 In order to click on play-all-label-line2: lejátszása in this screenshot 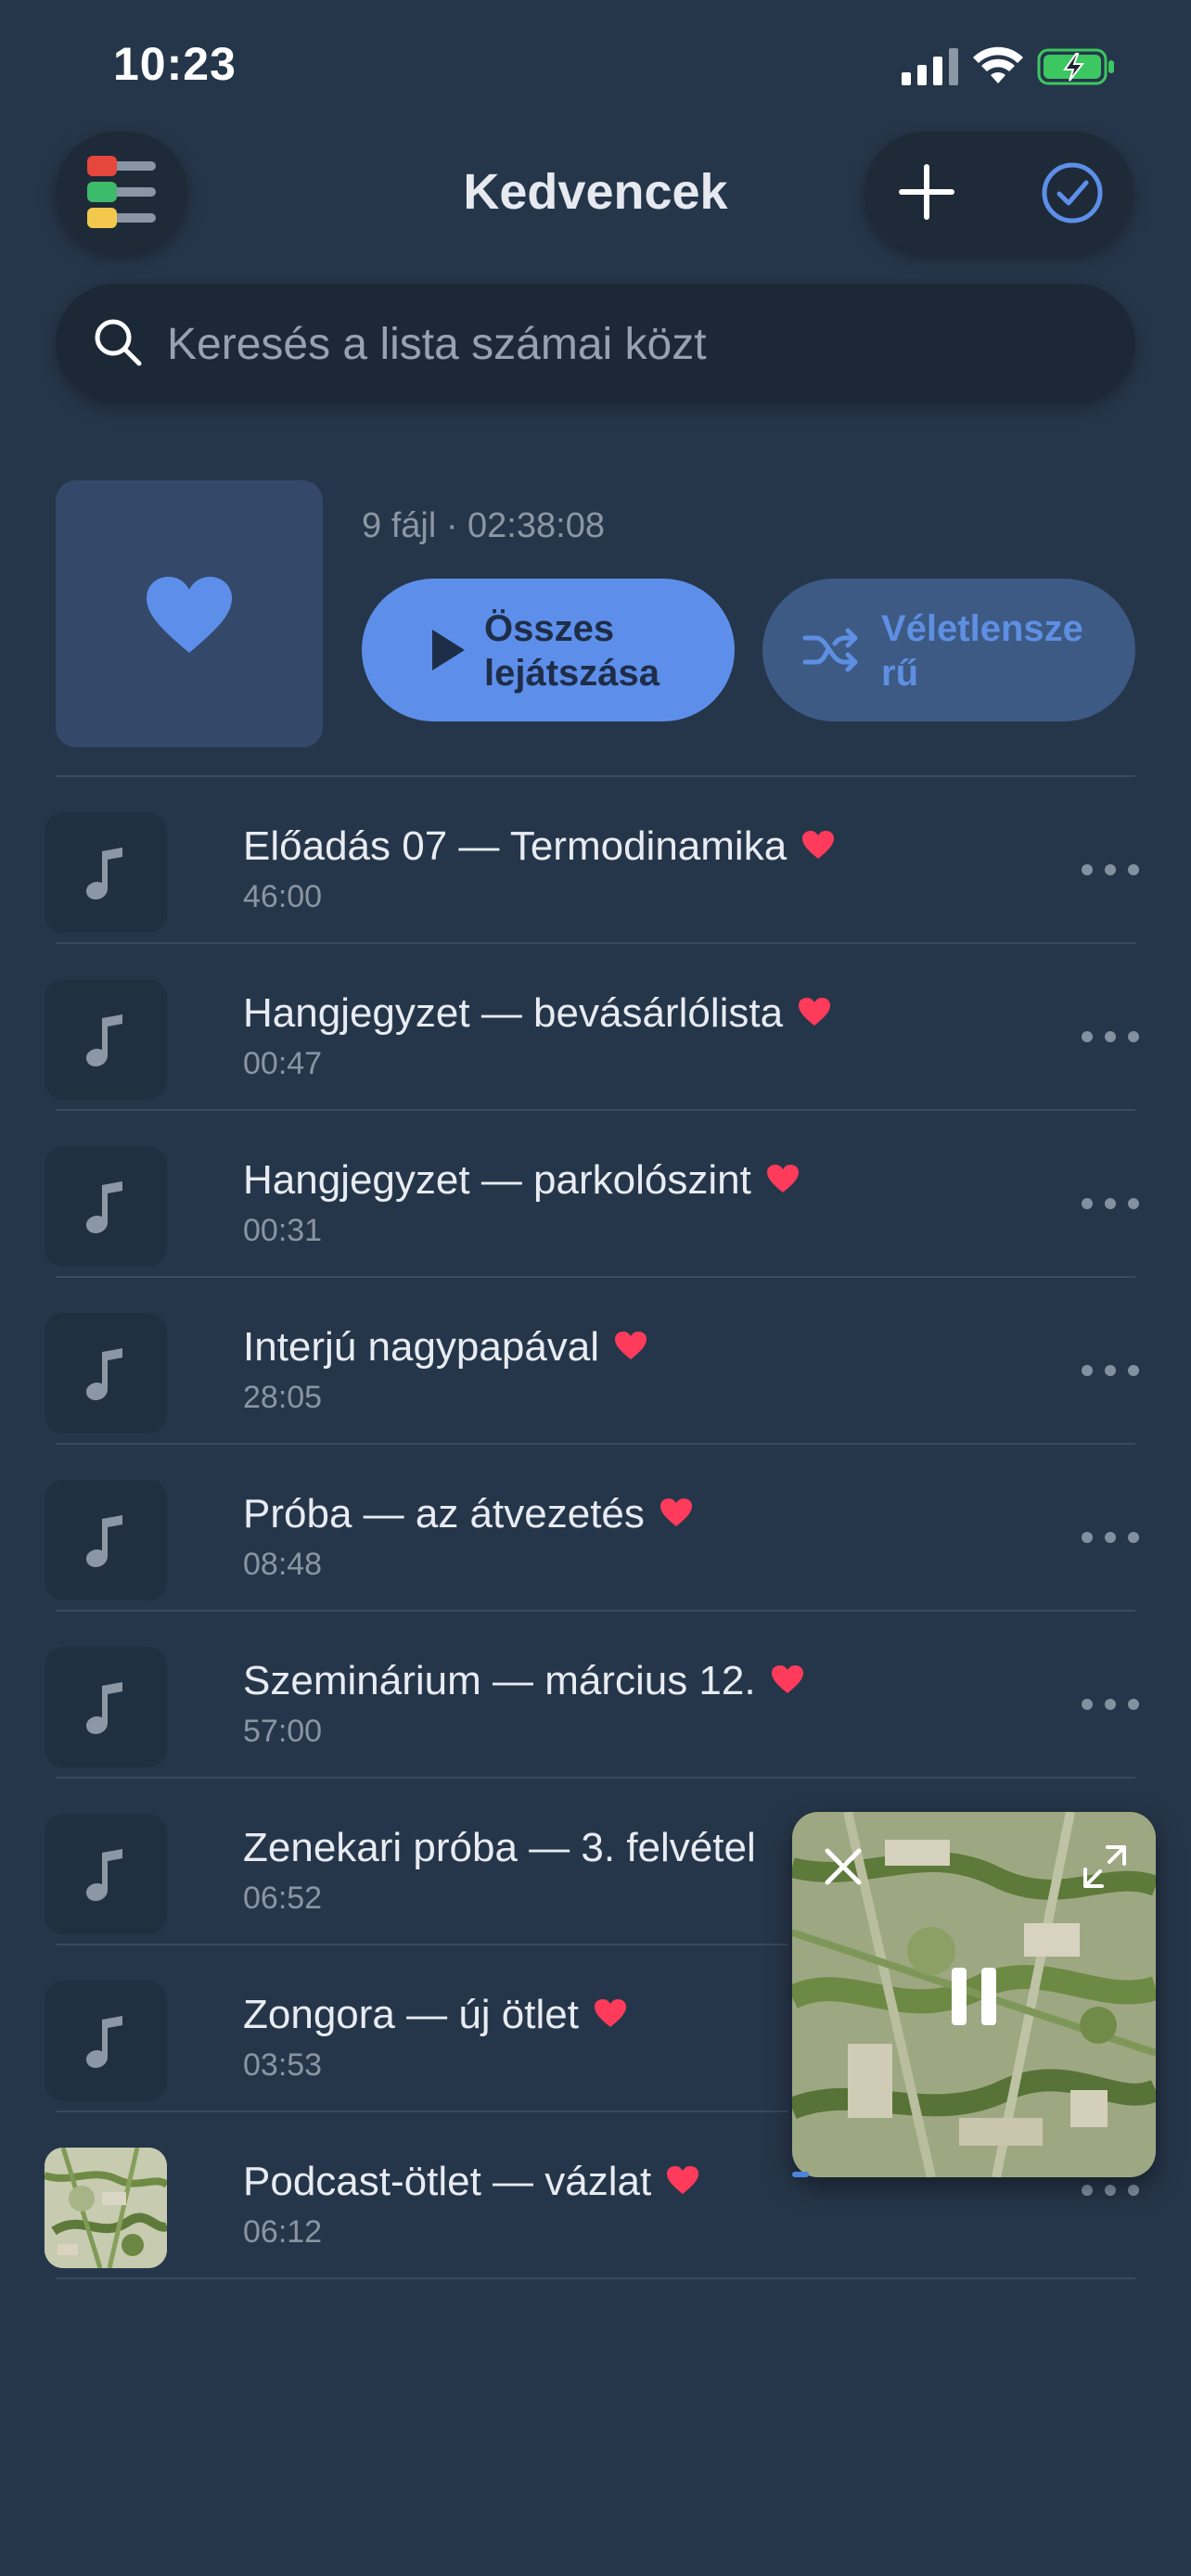, I will do `click(572, 673)`.